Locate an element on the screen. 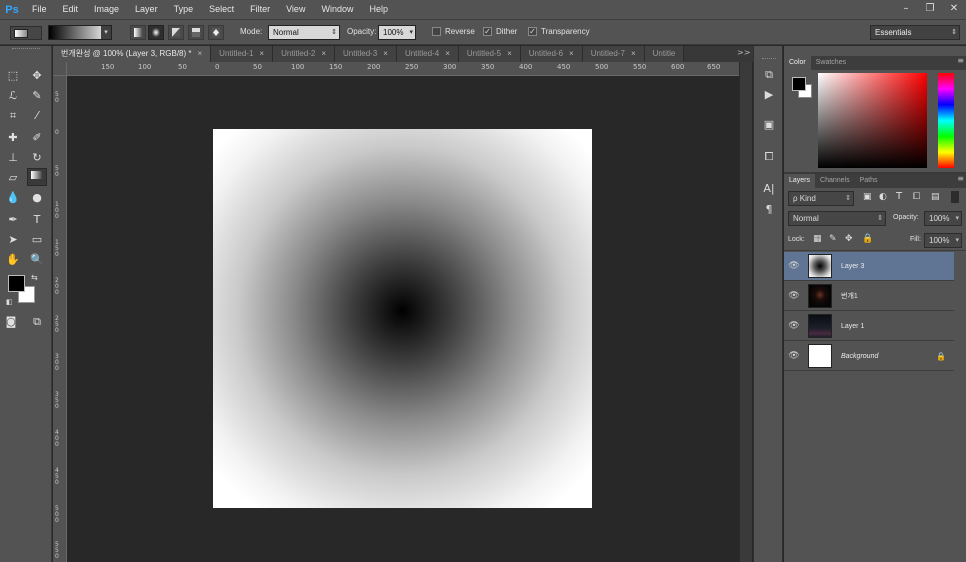 This screenshot has height=562, width=966. lock-all-icon: 🔒 is located at coordinates (867, 239).